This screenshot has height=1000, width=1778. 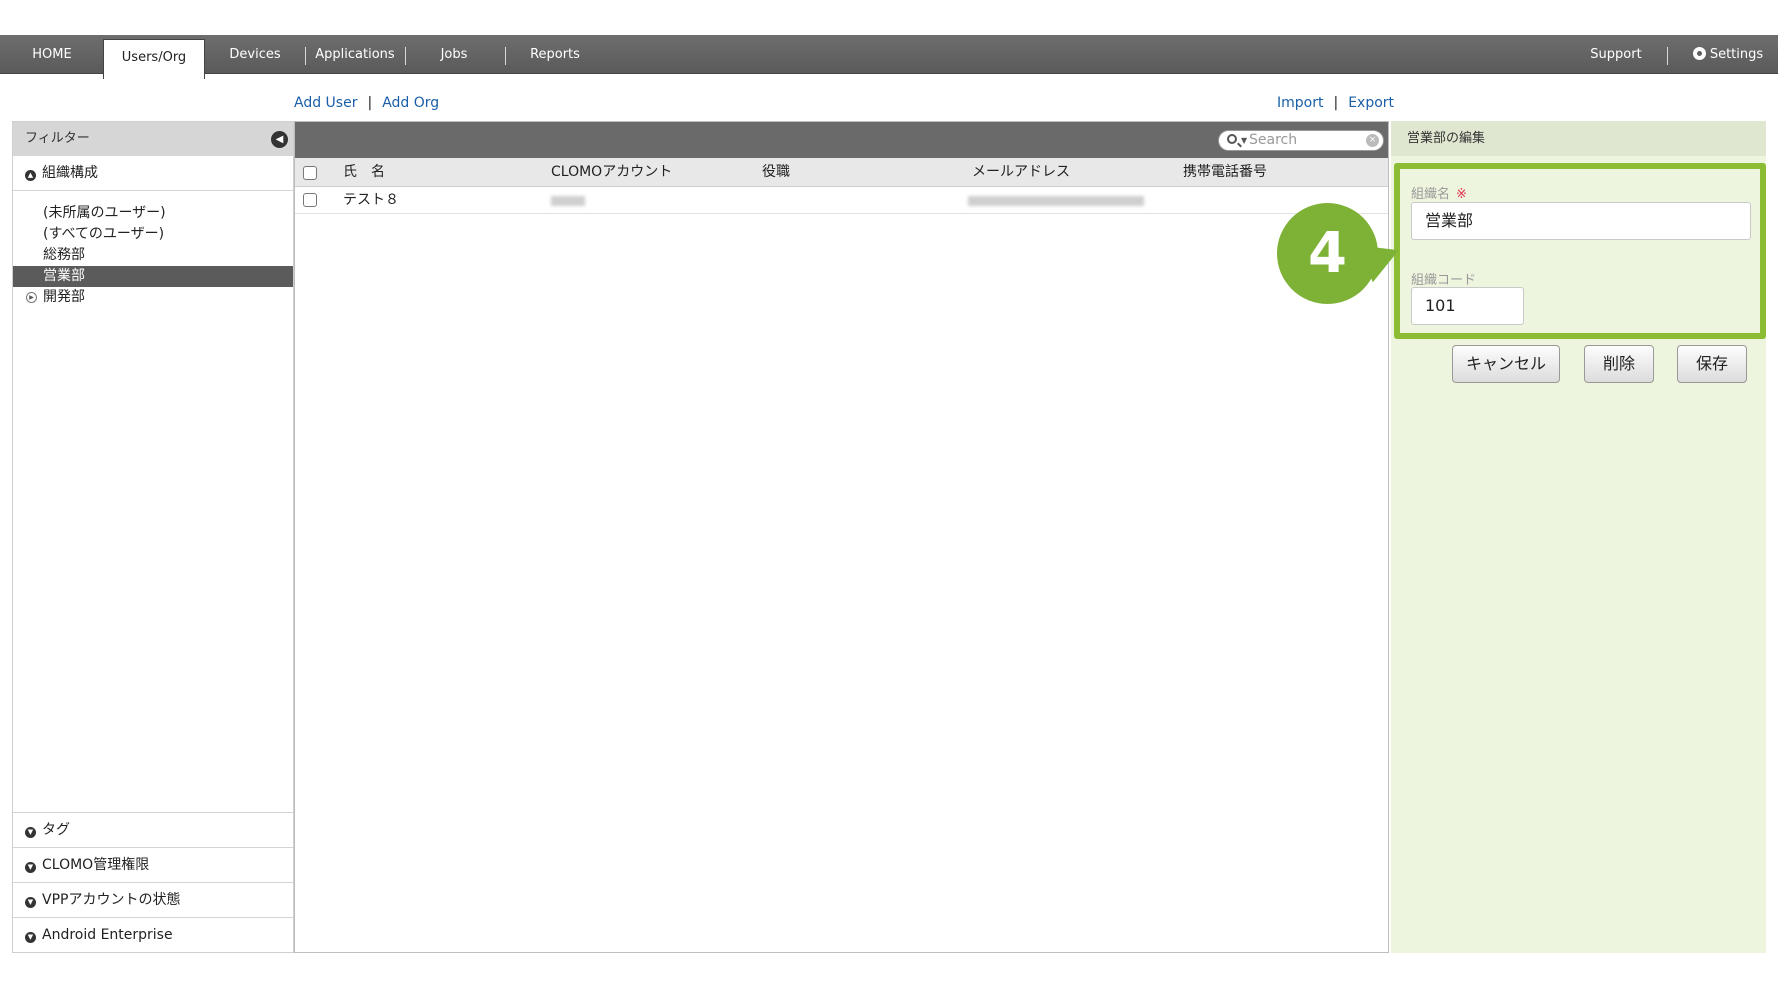 What do you see at coordinates (366, 103) in the screenshot?
I see `add-links: Add User | Add Org` at bounding box center [366, 103].